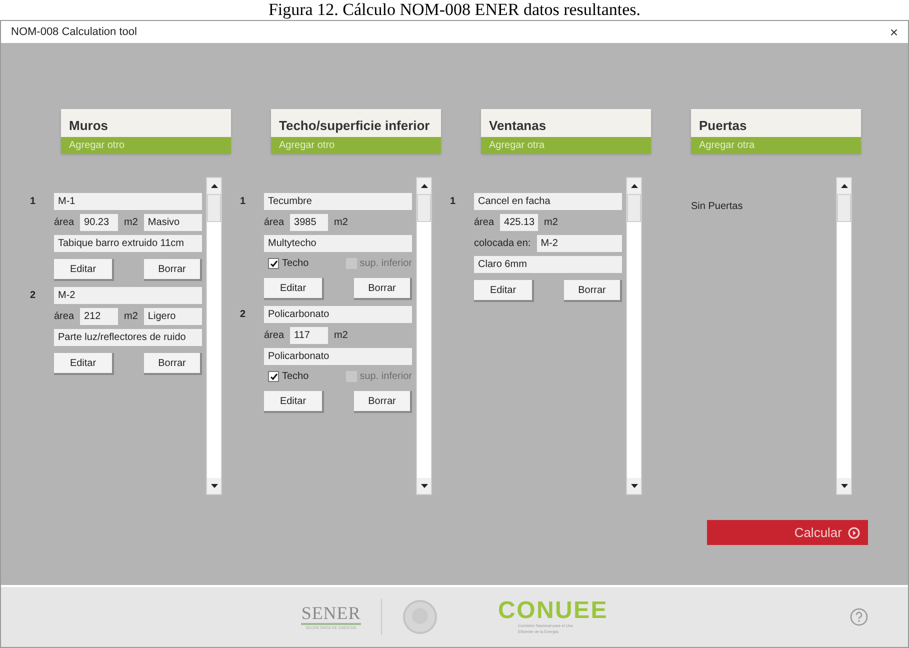  What do you see at coordinates (74, 32) in the screenshot?
I see `window-title: NOM-008 Calculation tool` at bounding box center [74, 32].